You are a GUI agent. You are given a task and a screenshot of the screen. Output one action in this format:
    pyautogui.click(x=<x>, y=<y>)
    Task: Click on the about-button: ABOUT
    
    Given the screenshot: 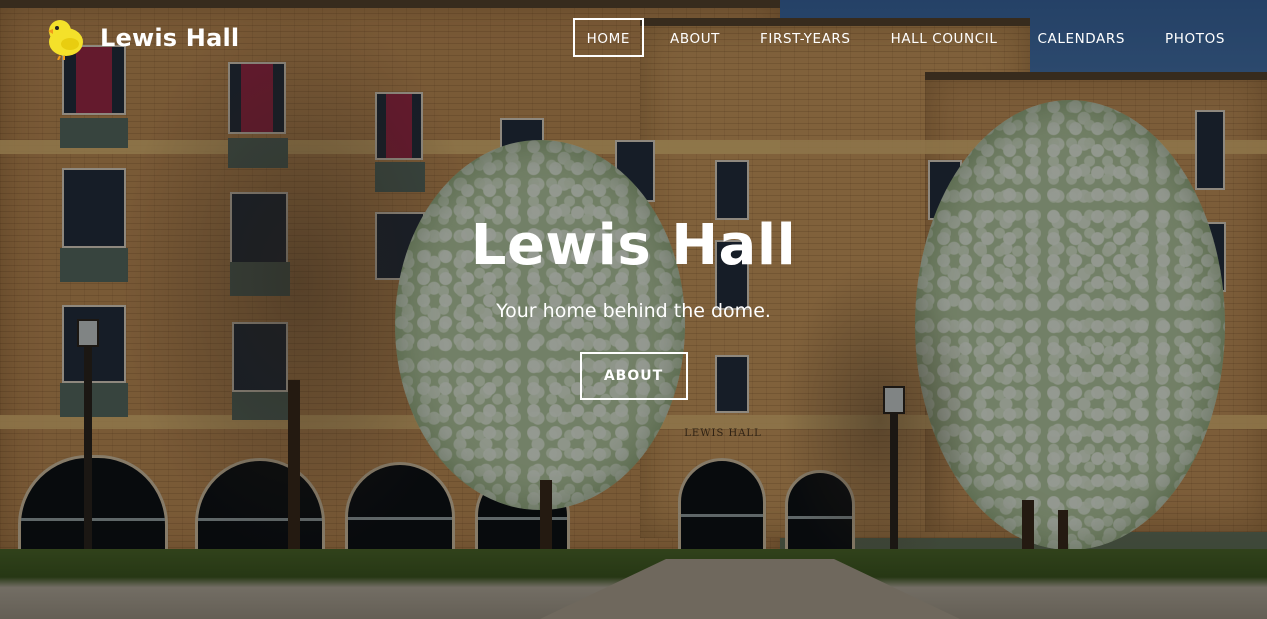 What is the action you would take?
    pyautogui.click(x=633, y=376)
    